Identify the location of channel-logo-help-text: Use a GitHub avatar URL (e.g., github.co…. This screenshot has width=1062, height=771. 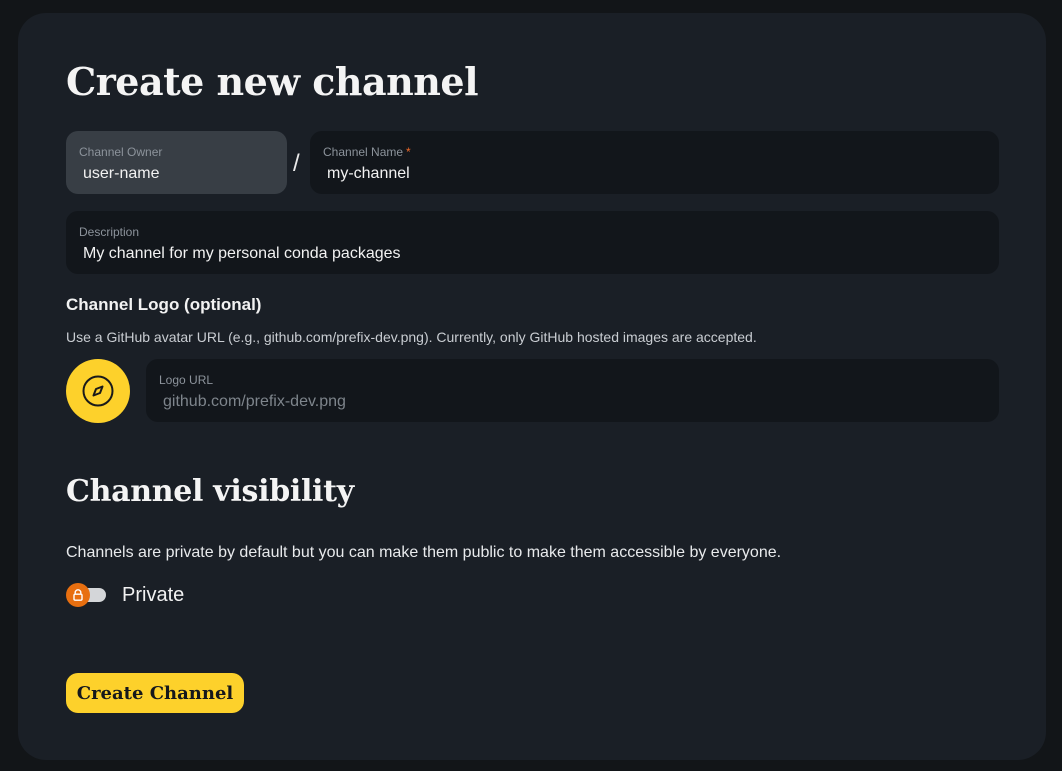
(411, 337).